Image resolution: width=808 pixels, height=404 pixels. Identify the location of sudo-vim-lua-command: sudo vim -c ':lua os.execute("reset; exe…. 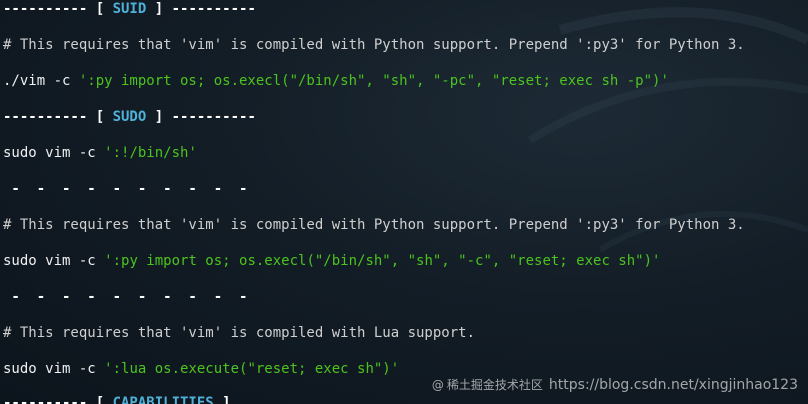
(201, 369).